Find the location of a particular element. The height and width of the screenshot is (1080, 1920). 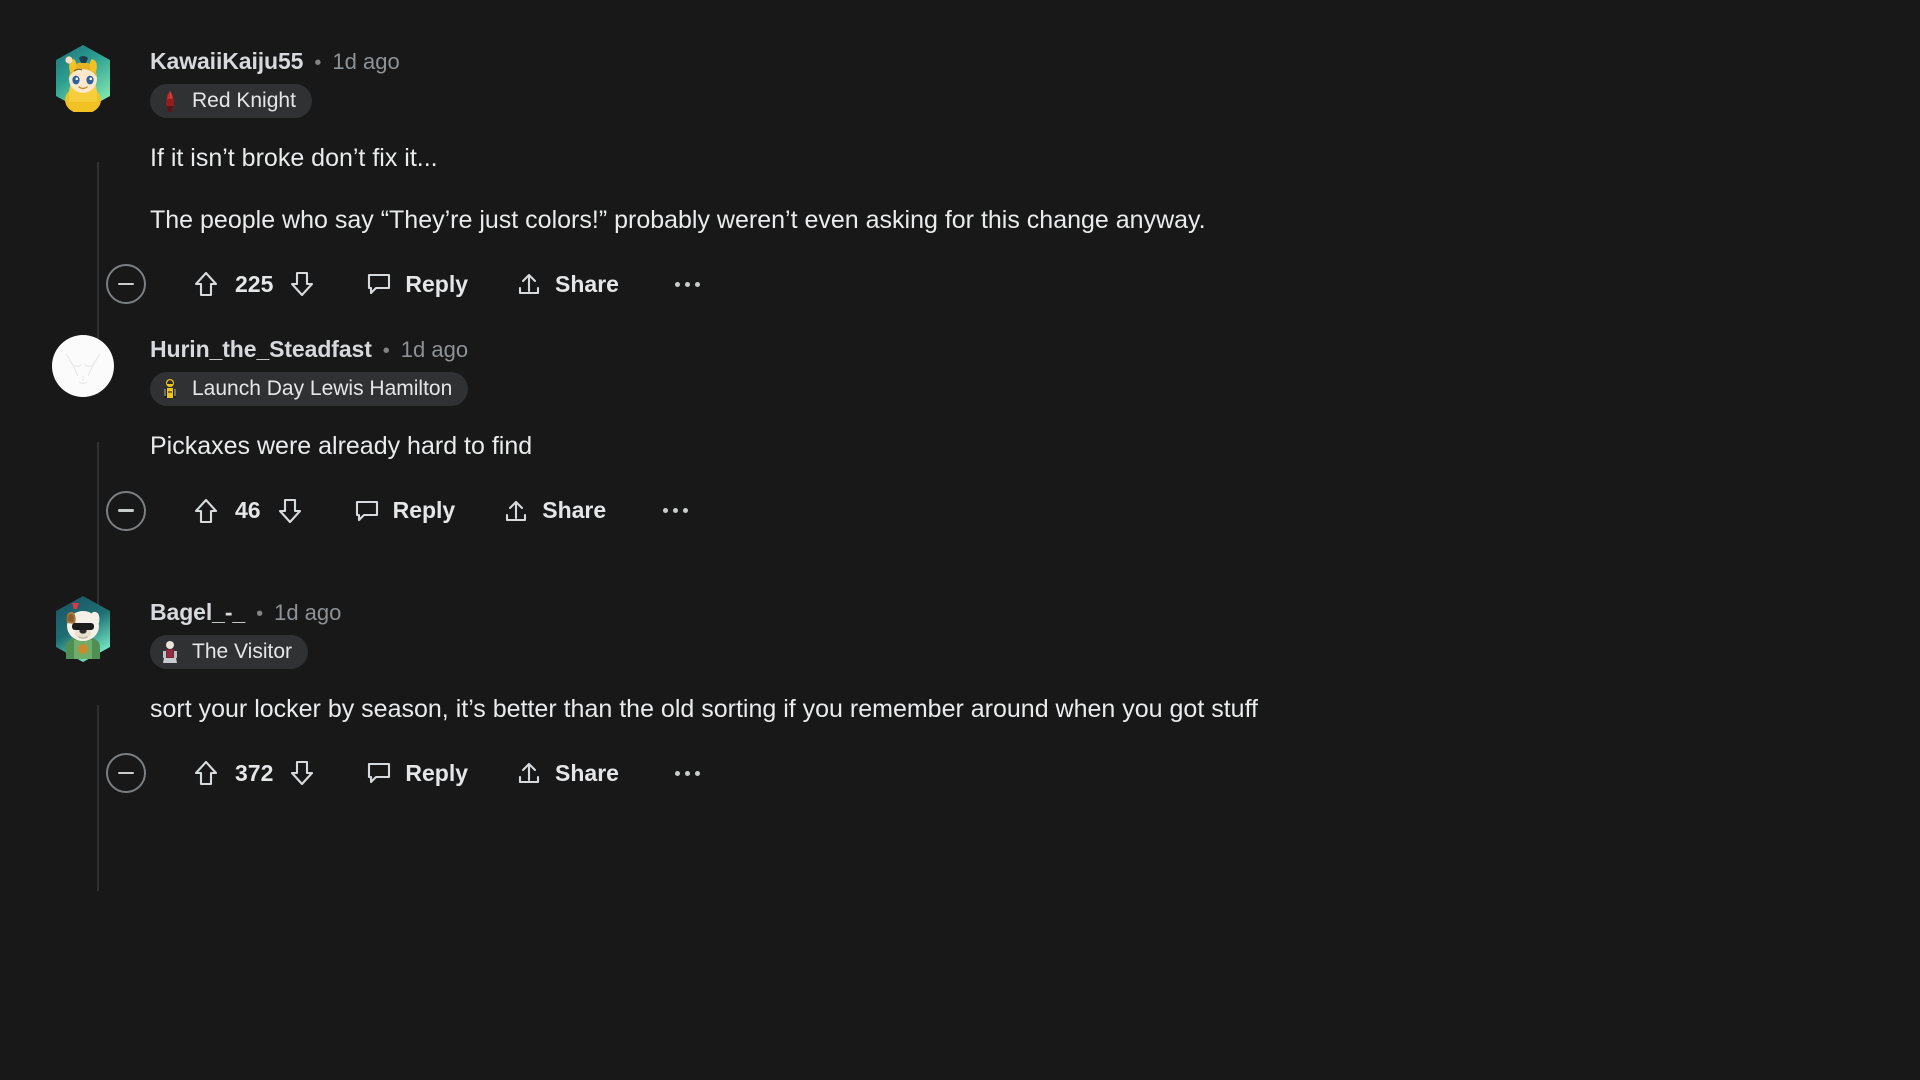

lewis-hamilton-icon is located at coordinates (170, 389).